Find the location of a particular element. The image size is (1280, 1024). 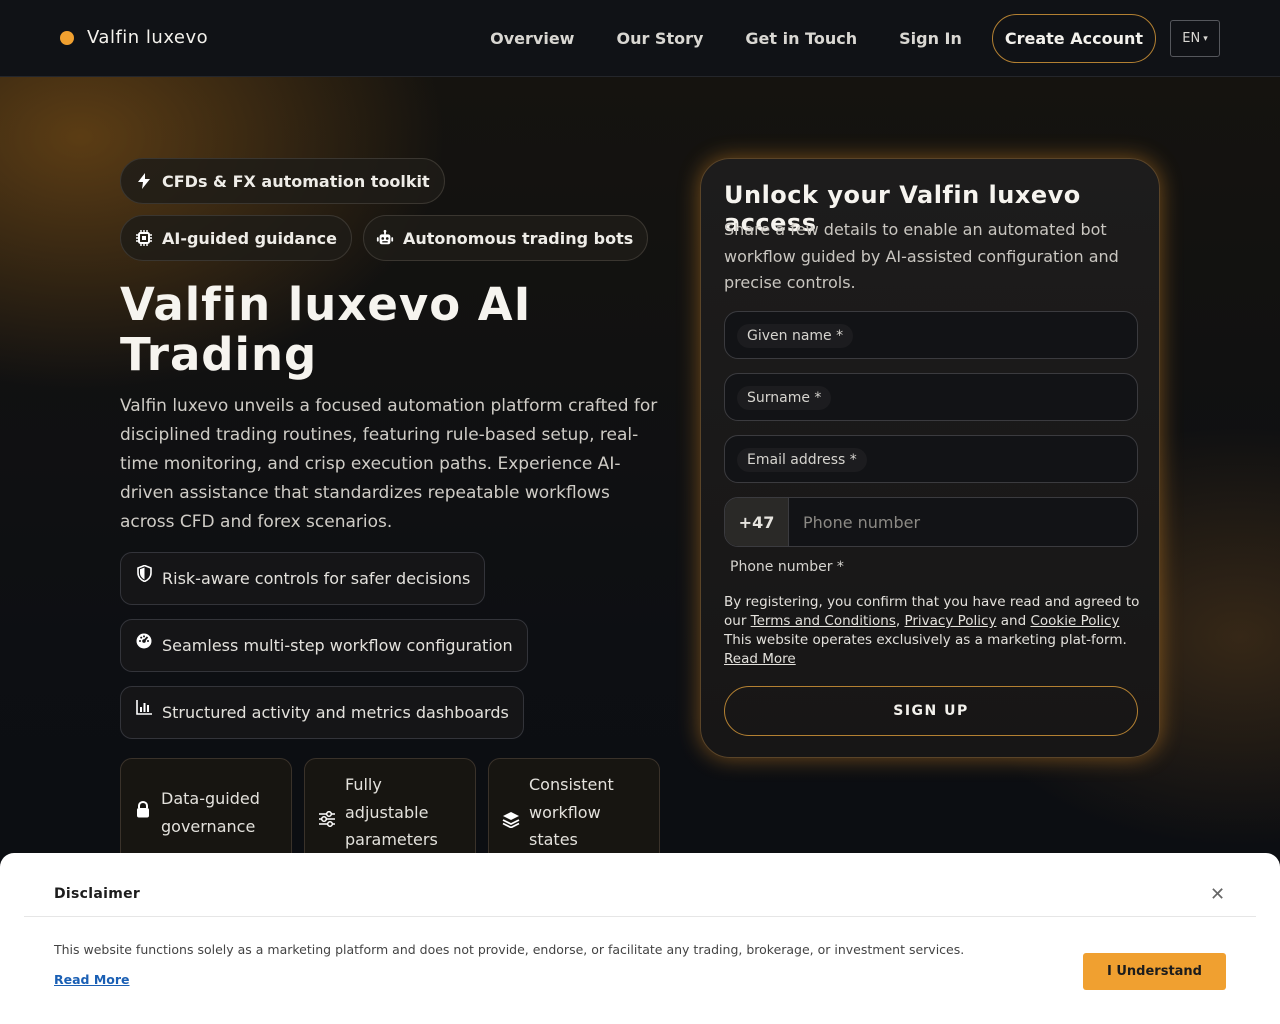

given-name-label: Given name * is located at coordinates (795, 336).